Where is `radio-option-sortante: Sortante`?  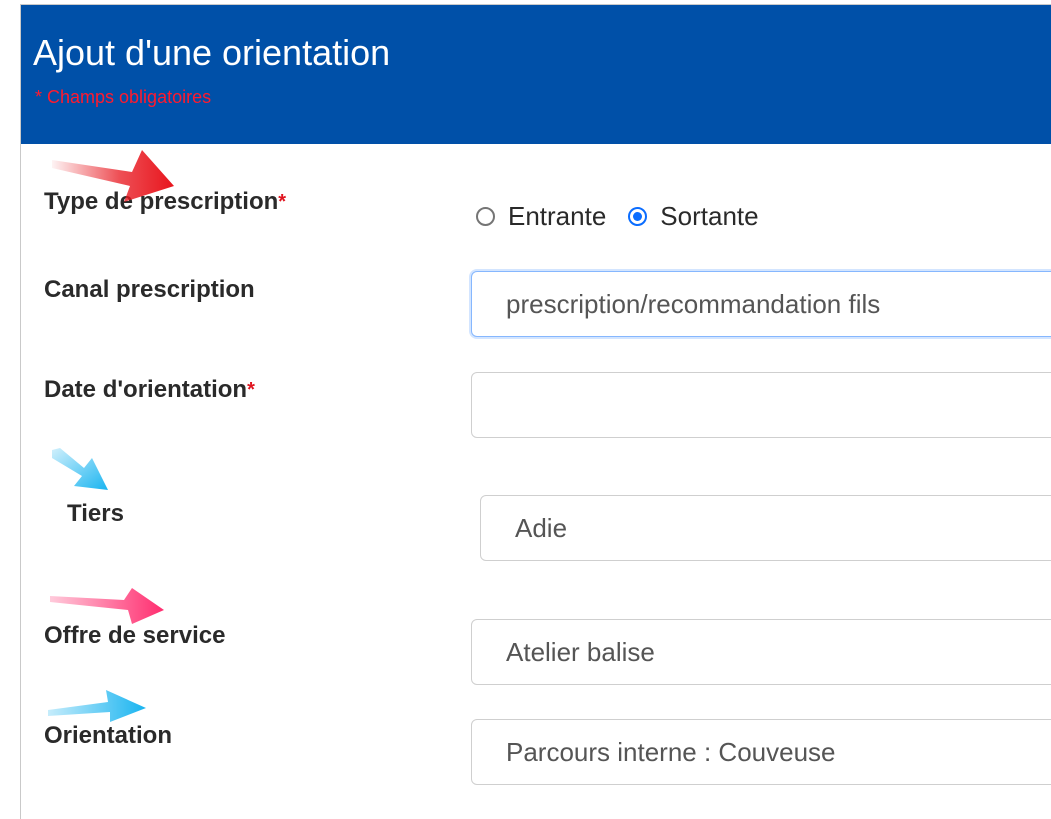
radio-option-sortante: Sortante is located at coordinates (693, 216).